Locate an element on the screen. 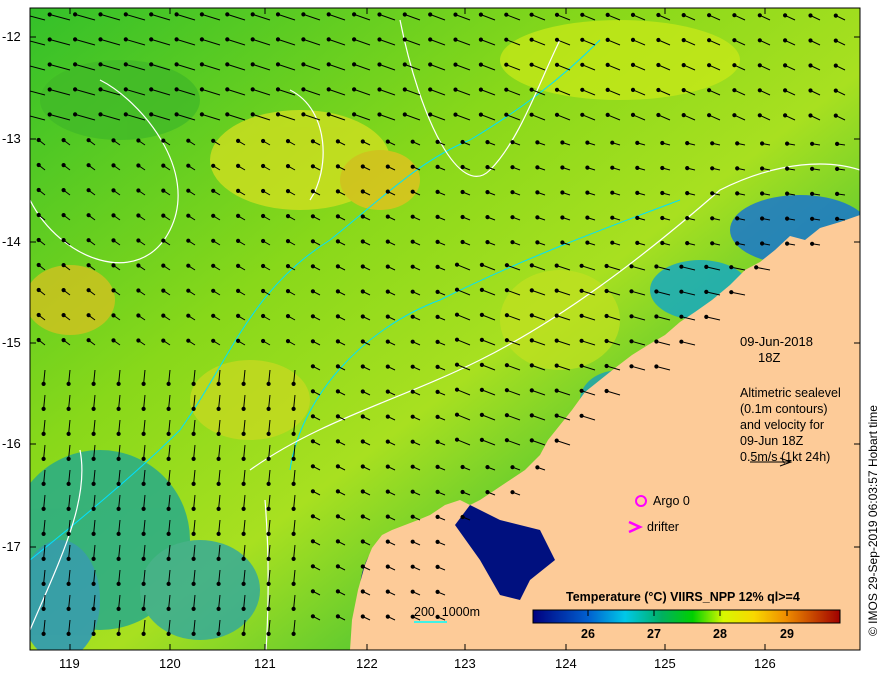 Image resolution: width=880 pixels, height=680 pixels. colorbar-tick: 28 is located at coordinates (720, 634).